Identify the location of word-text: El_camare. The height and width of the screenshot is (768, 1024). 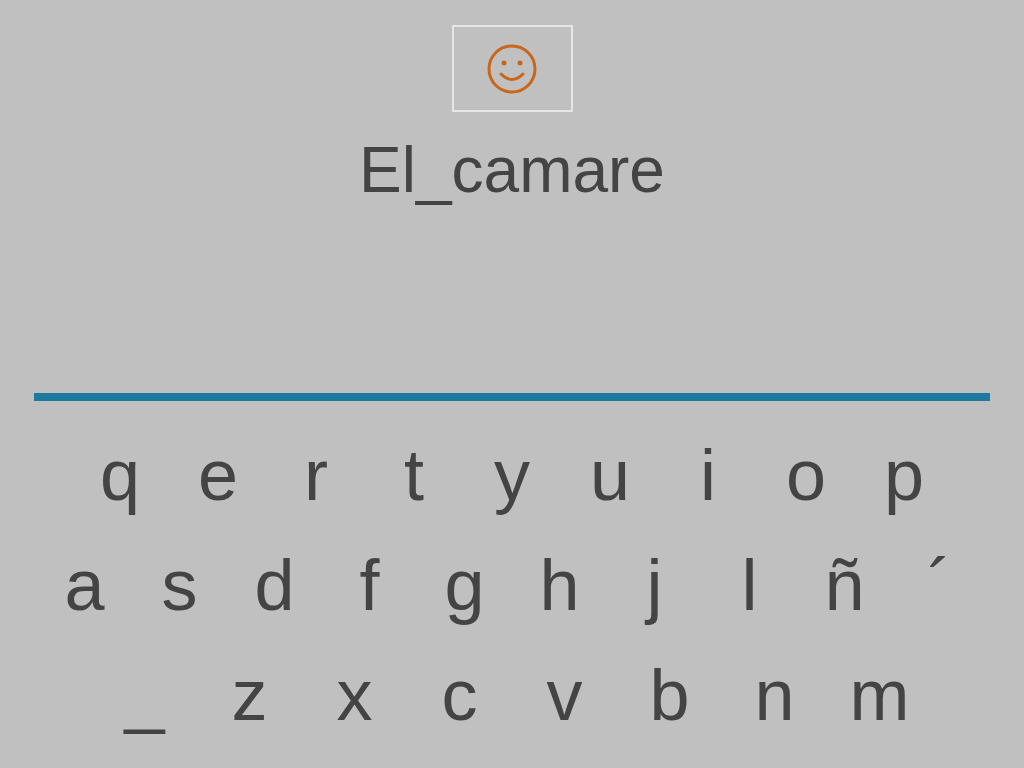
(512, 170).